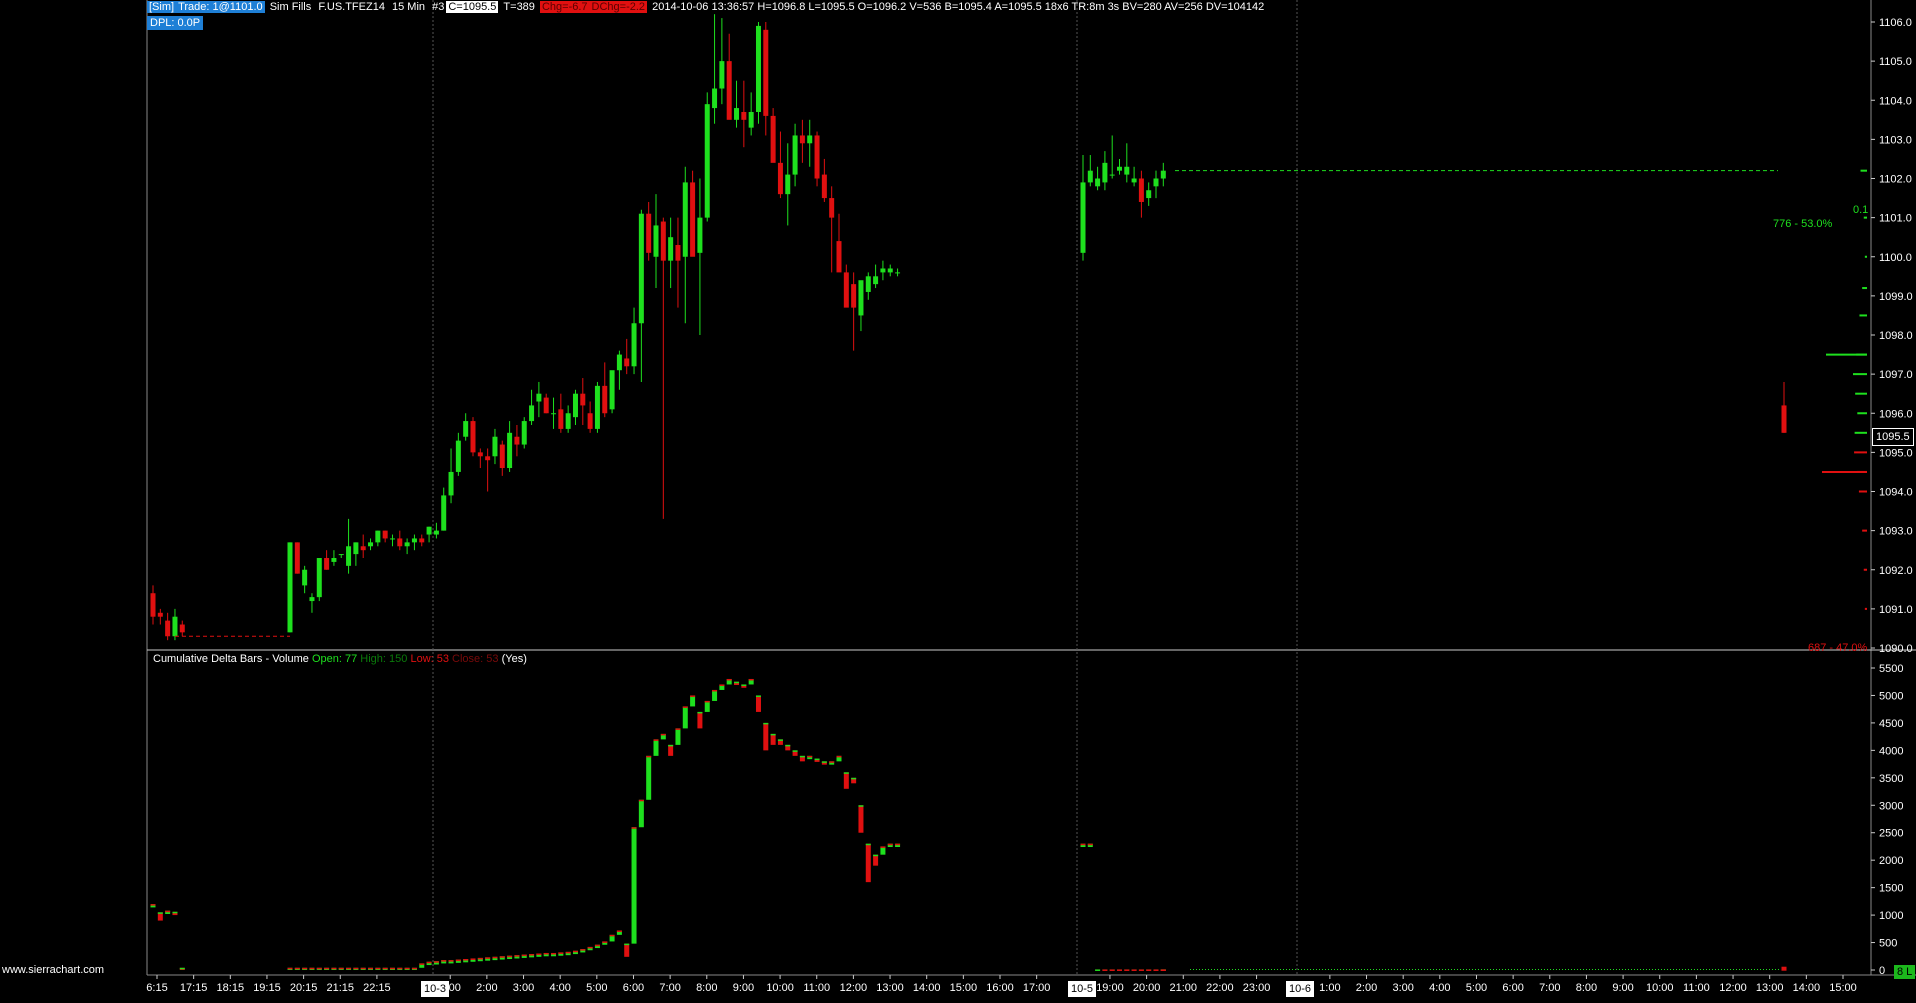 This screenshot has width=1916, height=1003. I want to click on change-value: Chg=-6.7, so click(564, 7).